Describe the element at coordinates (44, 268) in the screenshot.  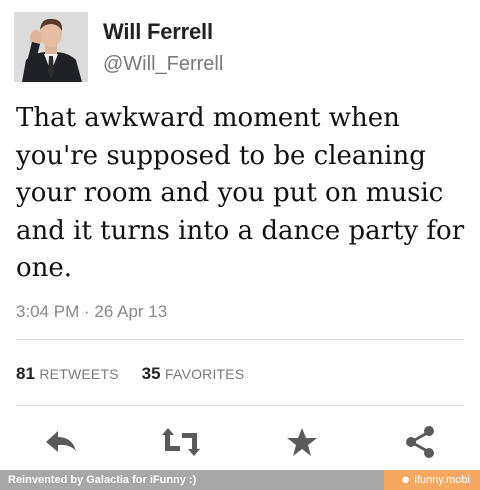
I see `tweet-line: one.` at that location.